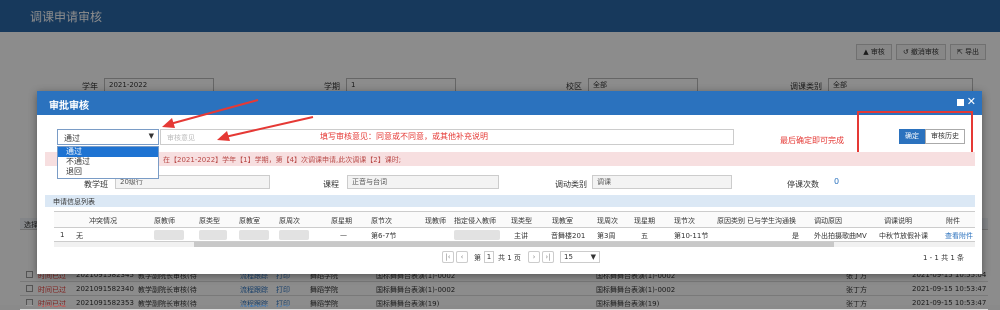 The image size is (1000, 310). What do you see at coordinates (580, 257) in the screenshot?
I see `page-size-select: 15 ▼` at bounding box center [580, 257].